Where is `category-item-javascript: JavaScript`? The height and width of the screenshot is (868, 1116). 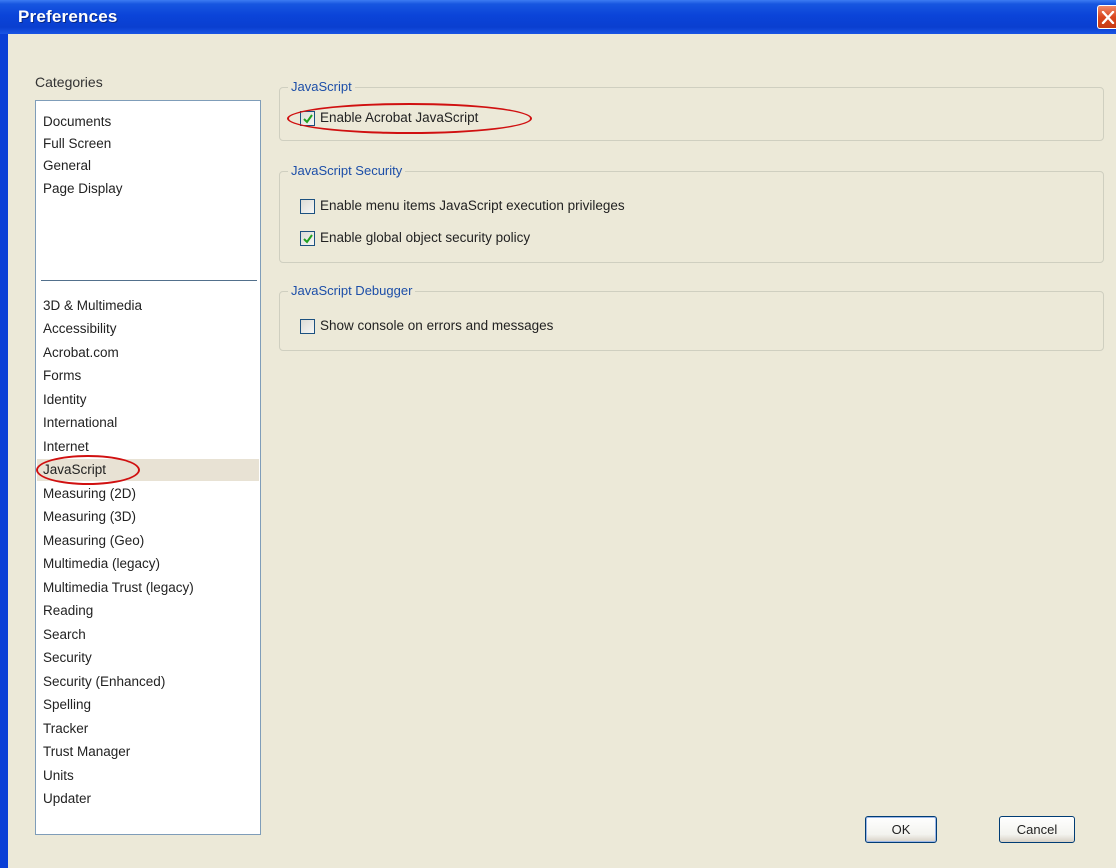
category-item-javascript: JavaScript is located at coordinates (148, 470).